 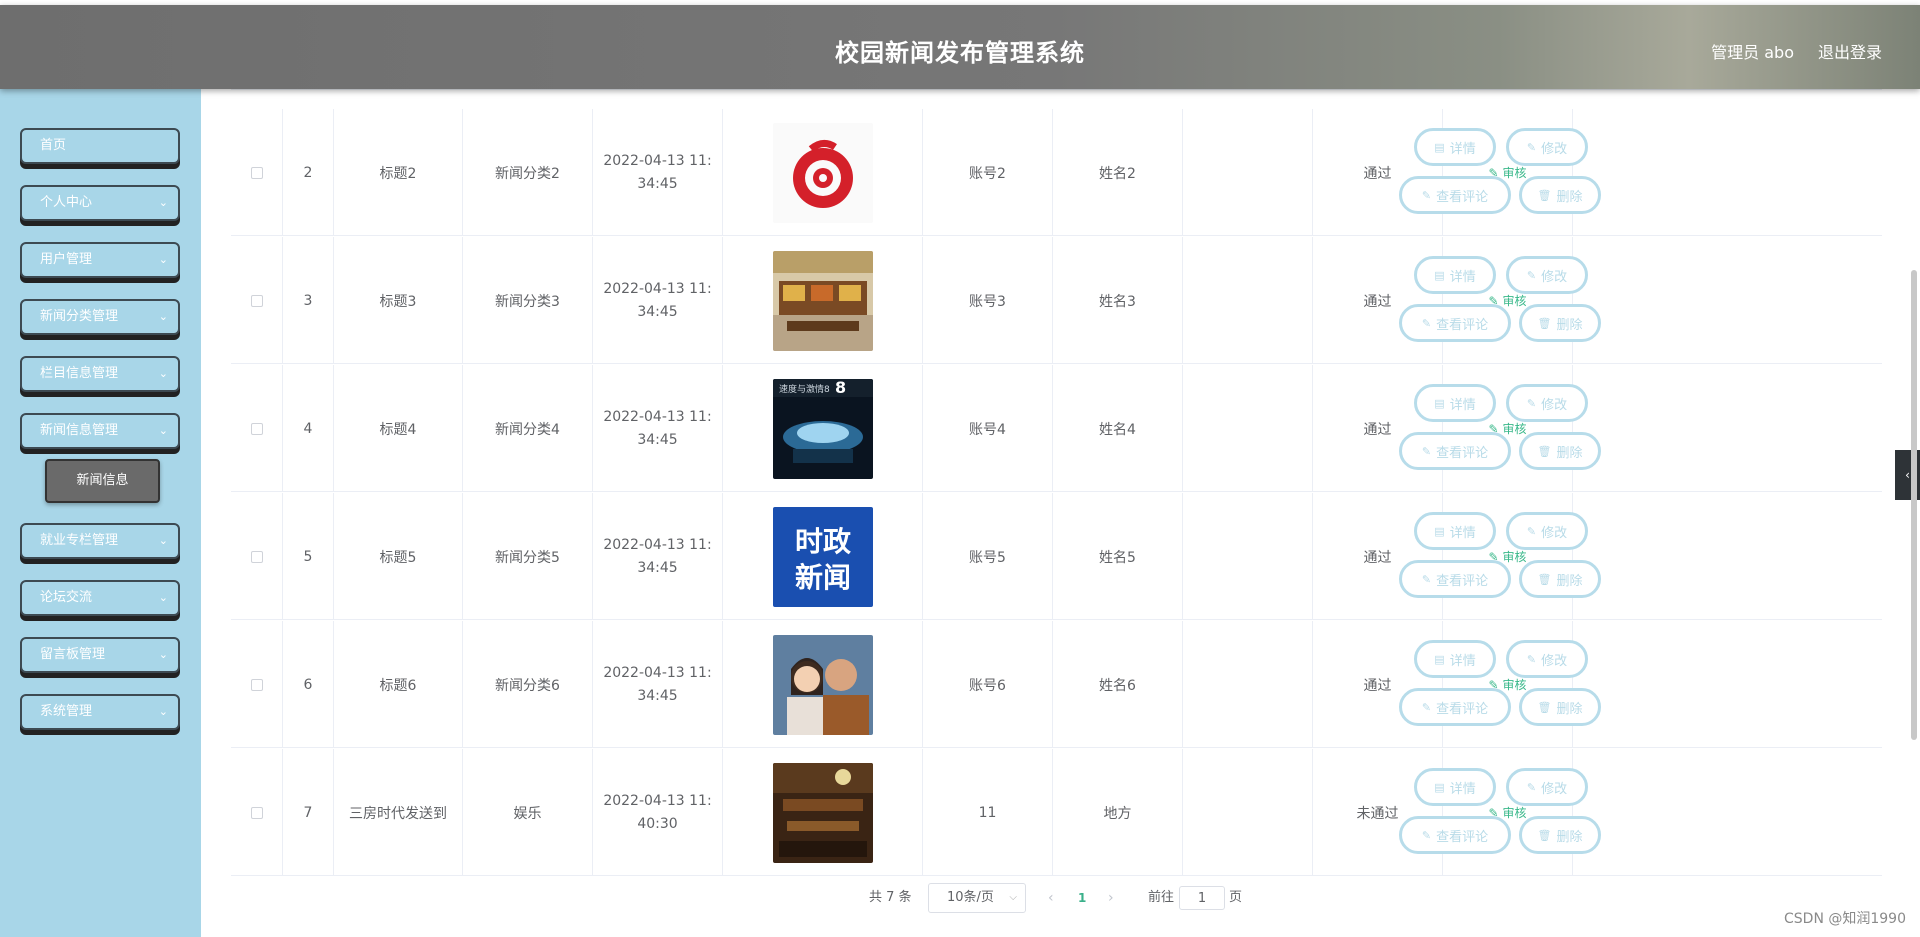 What do you see at coordinates (1554, 789) in the screenshot?
I see `button-label: 修改` at bounding box center [1554, 789].